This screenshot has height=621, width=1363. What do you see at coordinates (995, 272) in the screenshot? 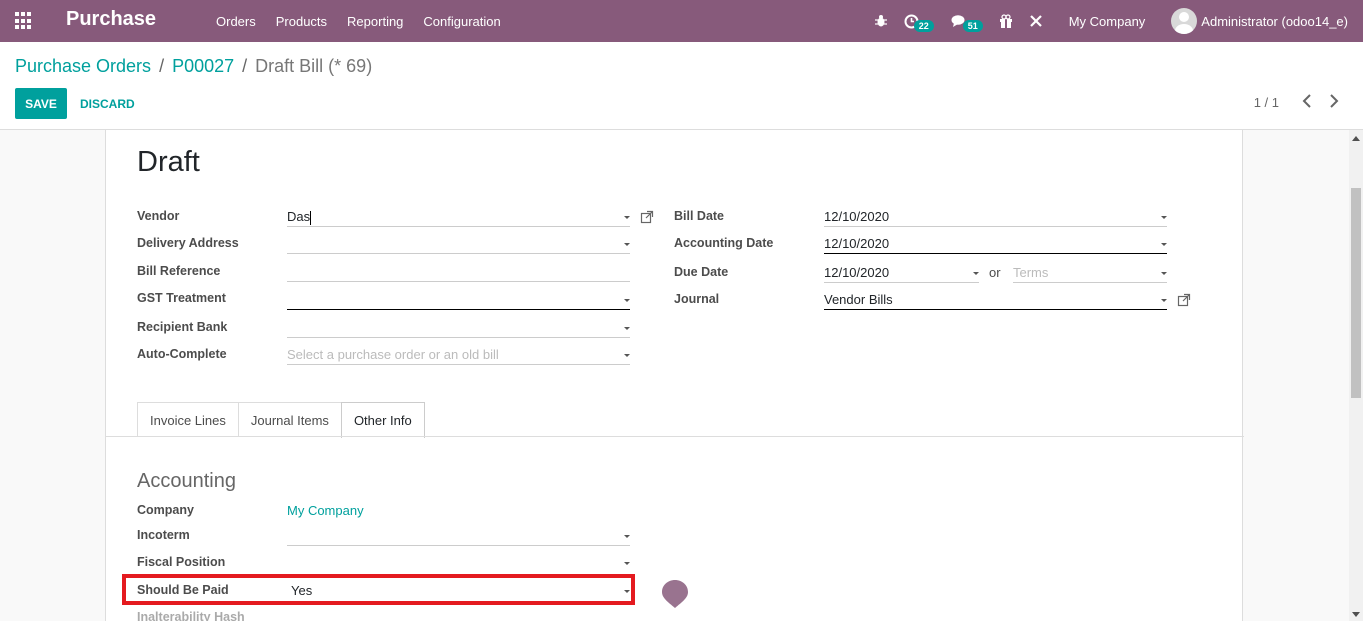
I see `or-text: or` at bounding box center [995, 272].